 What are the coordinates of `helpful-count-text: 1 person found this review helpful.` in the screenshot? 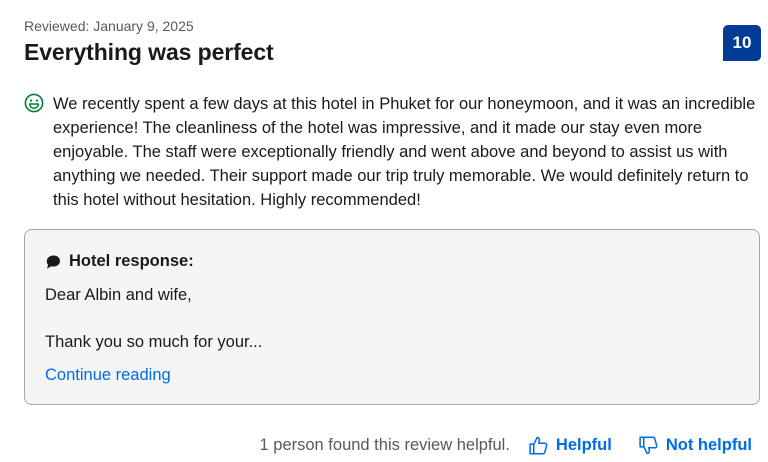 It's located at (384, 445).